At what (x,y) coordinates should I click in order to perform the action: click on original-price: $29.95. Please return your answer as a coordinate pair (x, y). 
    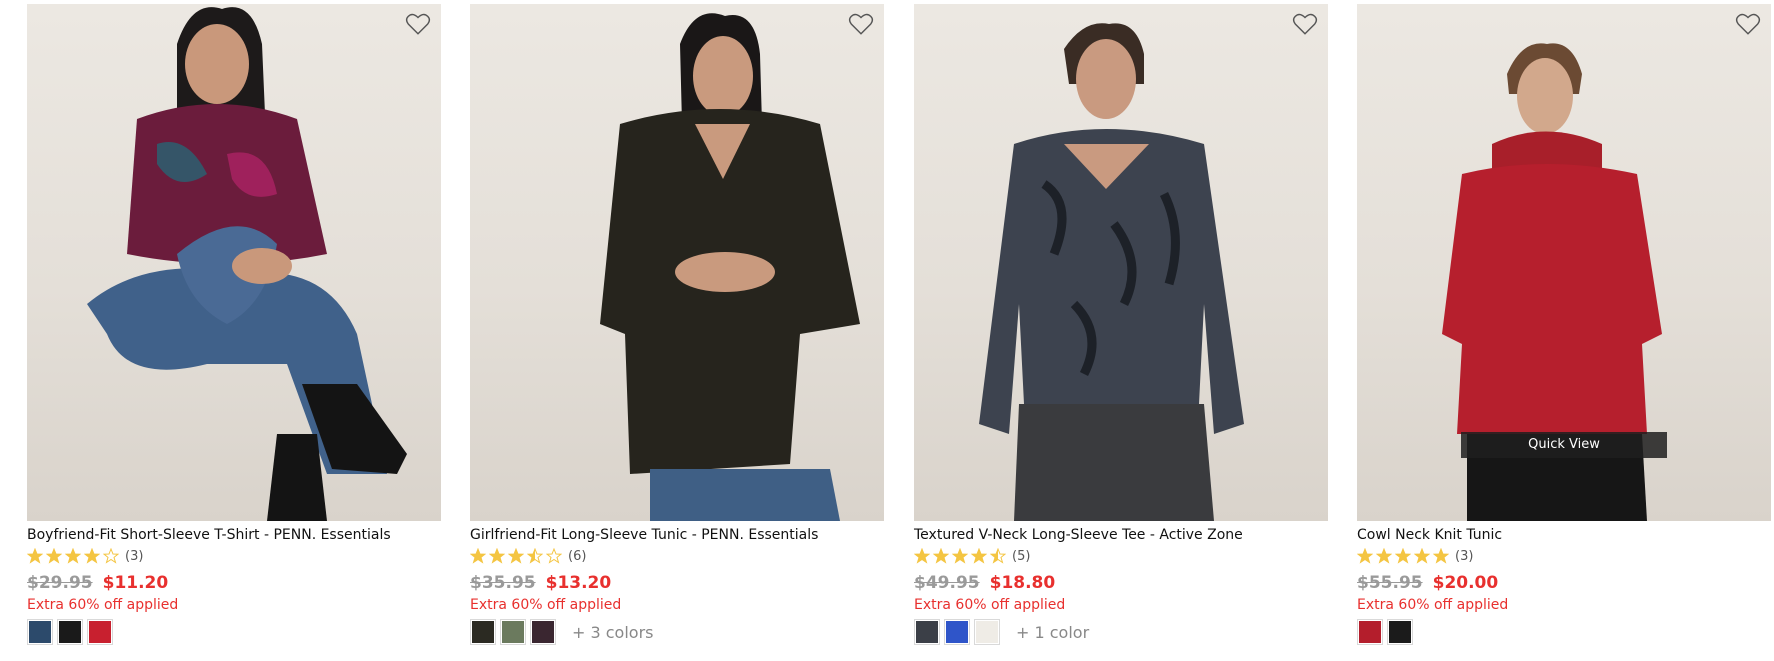
    Looking at the image, I should click on (60, 583).